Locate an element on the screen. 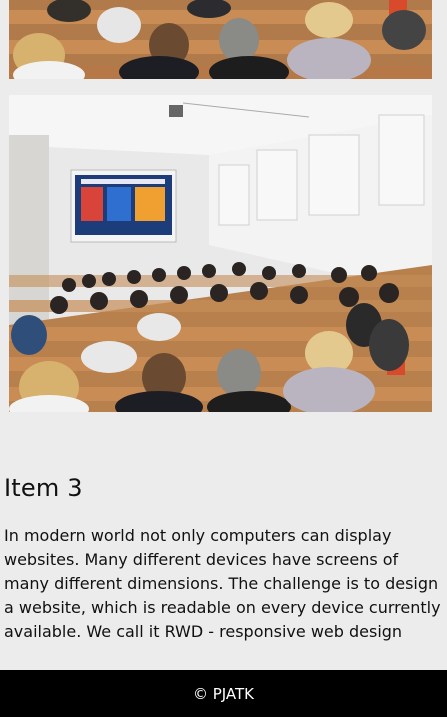  item-title: Item 3 is located at coordinates (43, 488).